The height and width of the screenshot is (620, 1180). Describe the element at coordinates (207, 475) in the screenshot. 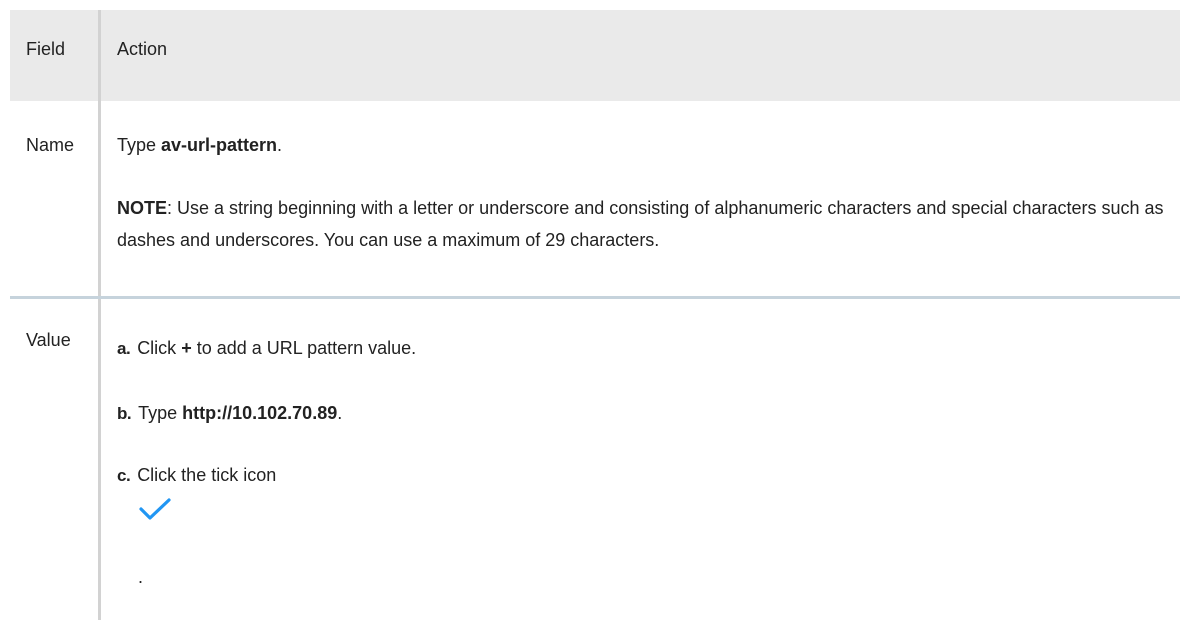

I see `step-prefix: Click the tick icon` at that location.